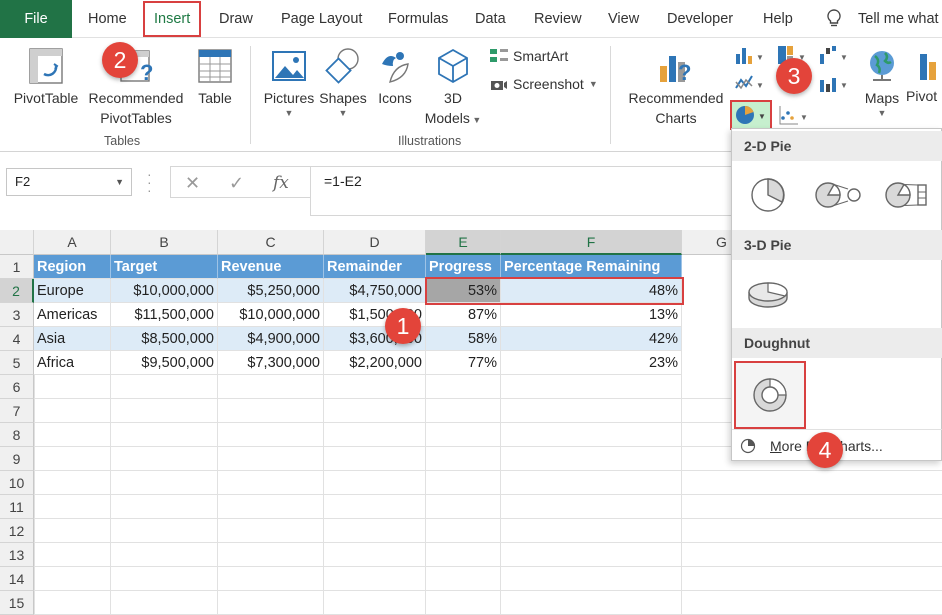 Image resolution: width=942 pixels, height=615 pixels. Describe the element at coordinates (768, 294) in the screenshot. I see `pie-3d-icon` at that location.